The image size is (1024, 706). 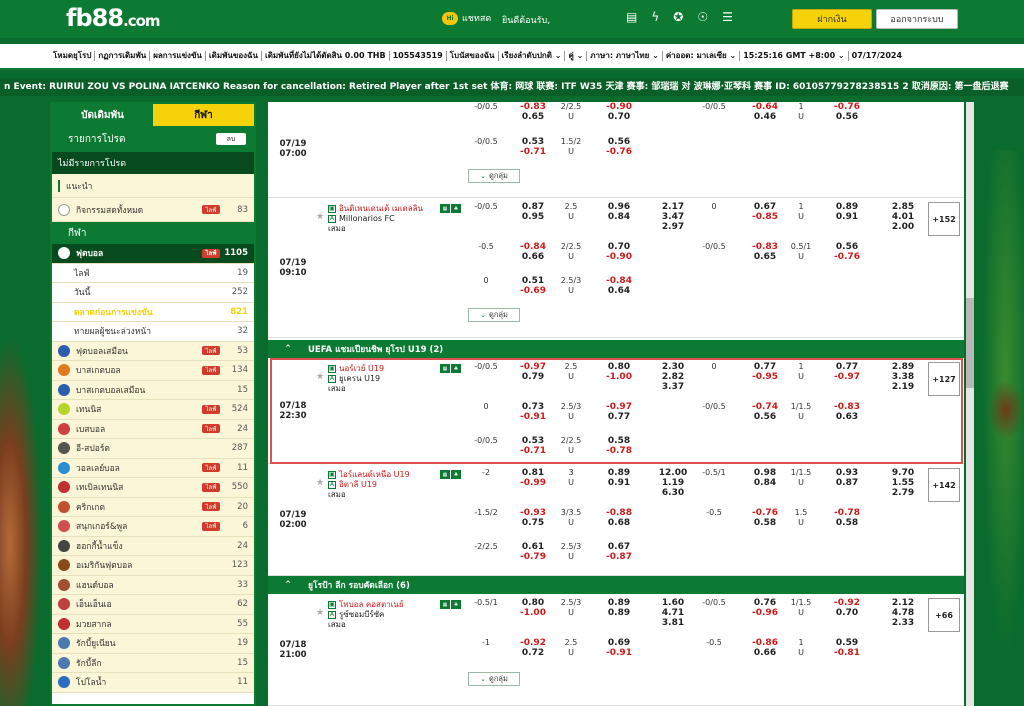 I want to click on more-markets-button: +142, so click(x=944, y=485).